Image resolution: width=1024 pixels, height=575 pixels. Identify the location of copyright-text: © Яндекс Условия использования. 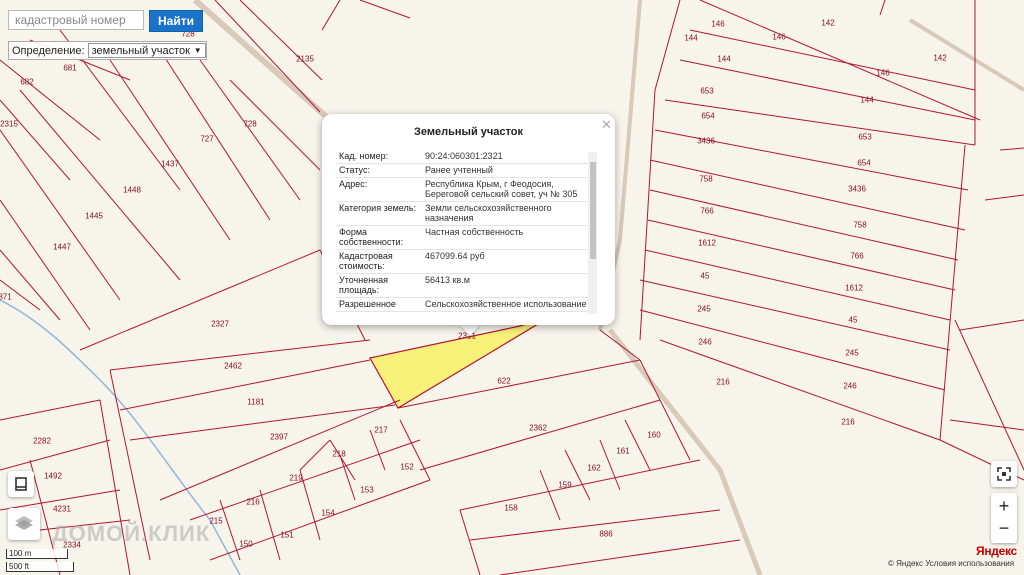
(951, 563).